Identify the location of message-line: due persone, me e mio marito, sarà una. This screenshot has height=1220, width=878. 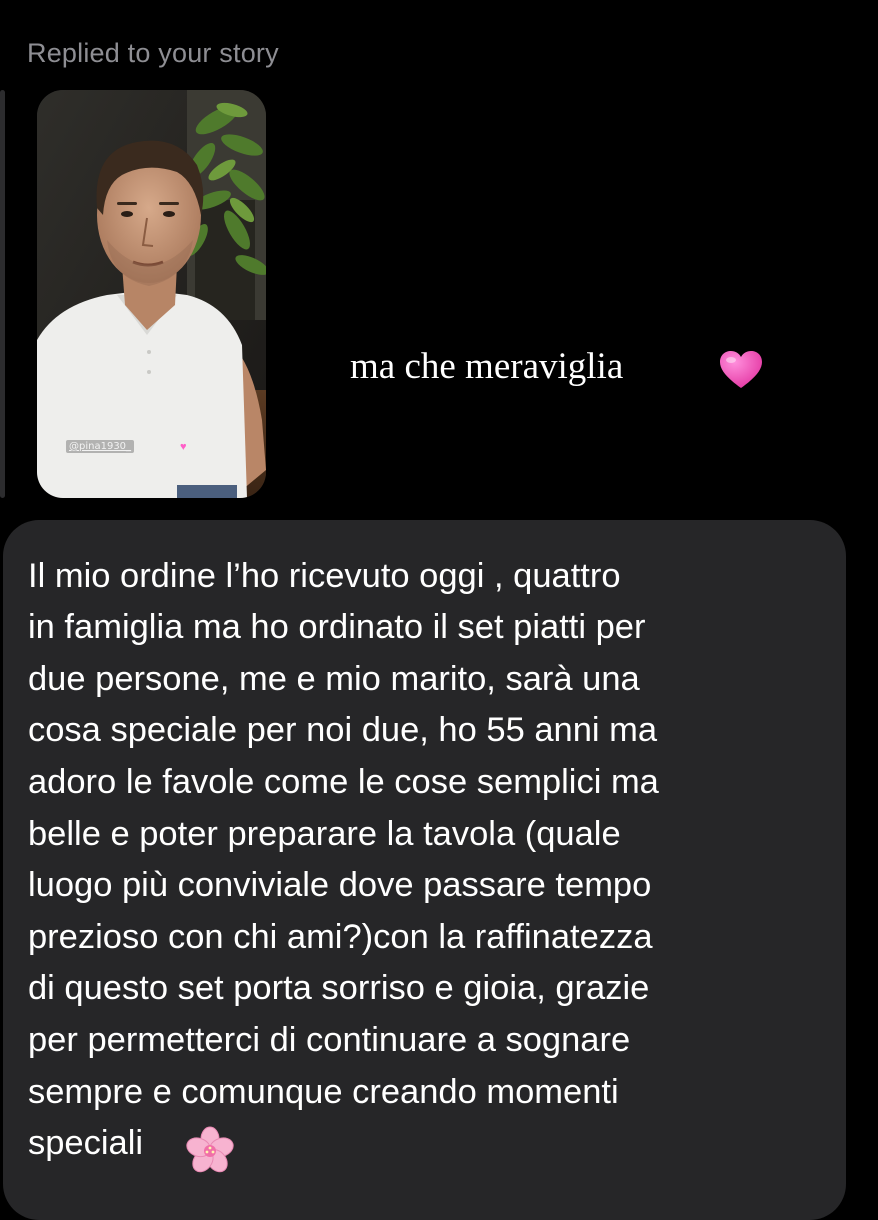
(334, 679).